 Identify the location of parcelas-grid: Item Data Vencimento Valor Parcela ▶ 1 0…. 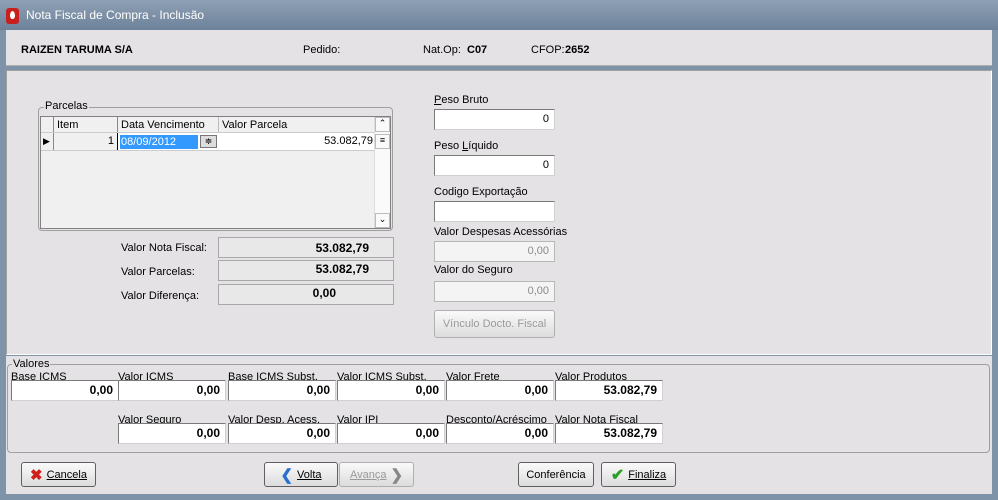
(215, 172).